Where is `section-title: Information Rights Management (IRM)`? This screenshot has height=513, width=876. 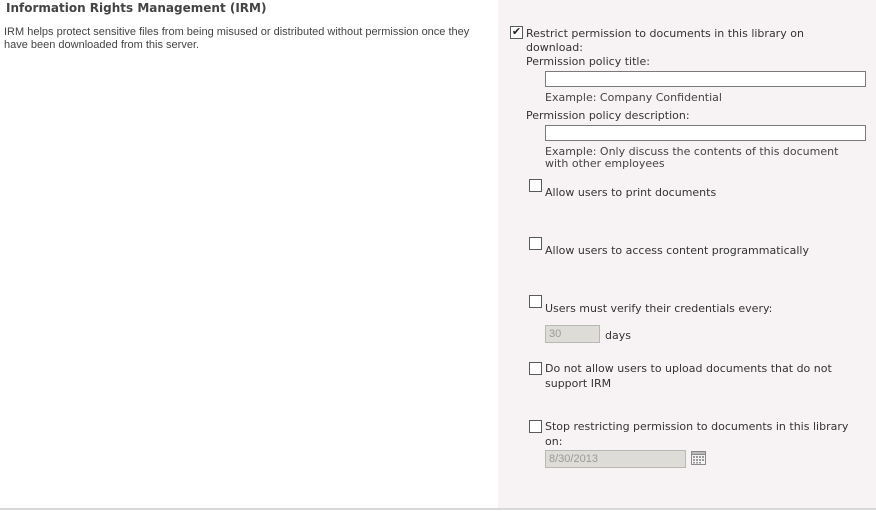
section-title: Information Rights Management (IRM) is located at coordinates (136, 8).